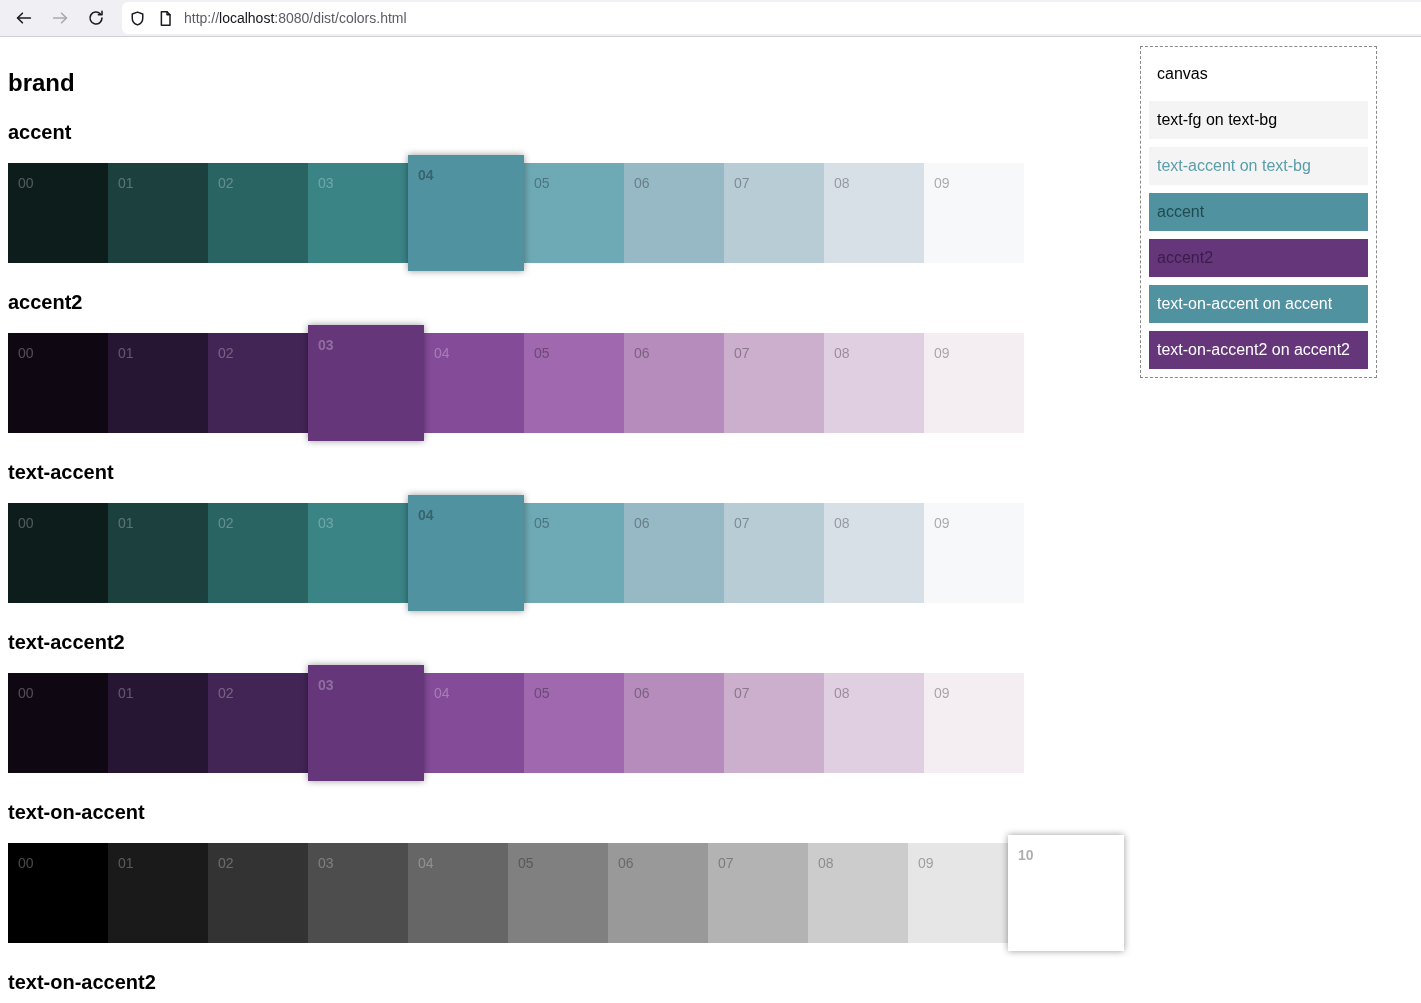 The image size is (1421, 1003). I want to click on section-heading: text-accent, so click(61, 472).